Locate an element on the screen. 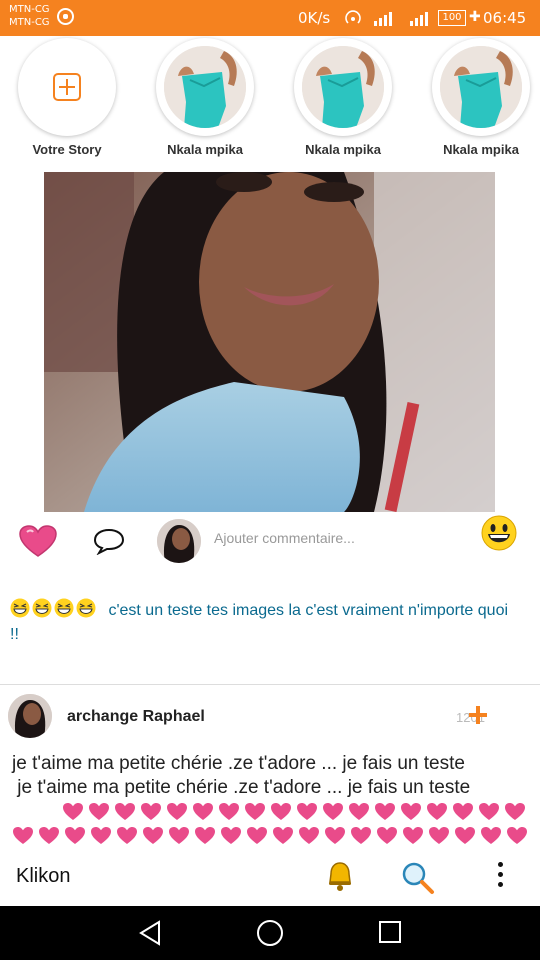 This screenshot has height=960, width=540. author-name: archange Raphael is located at coordinates (136, 717).